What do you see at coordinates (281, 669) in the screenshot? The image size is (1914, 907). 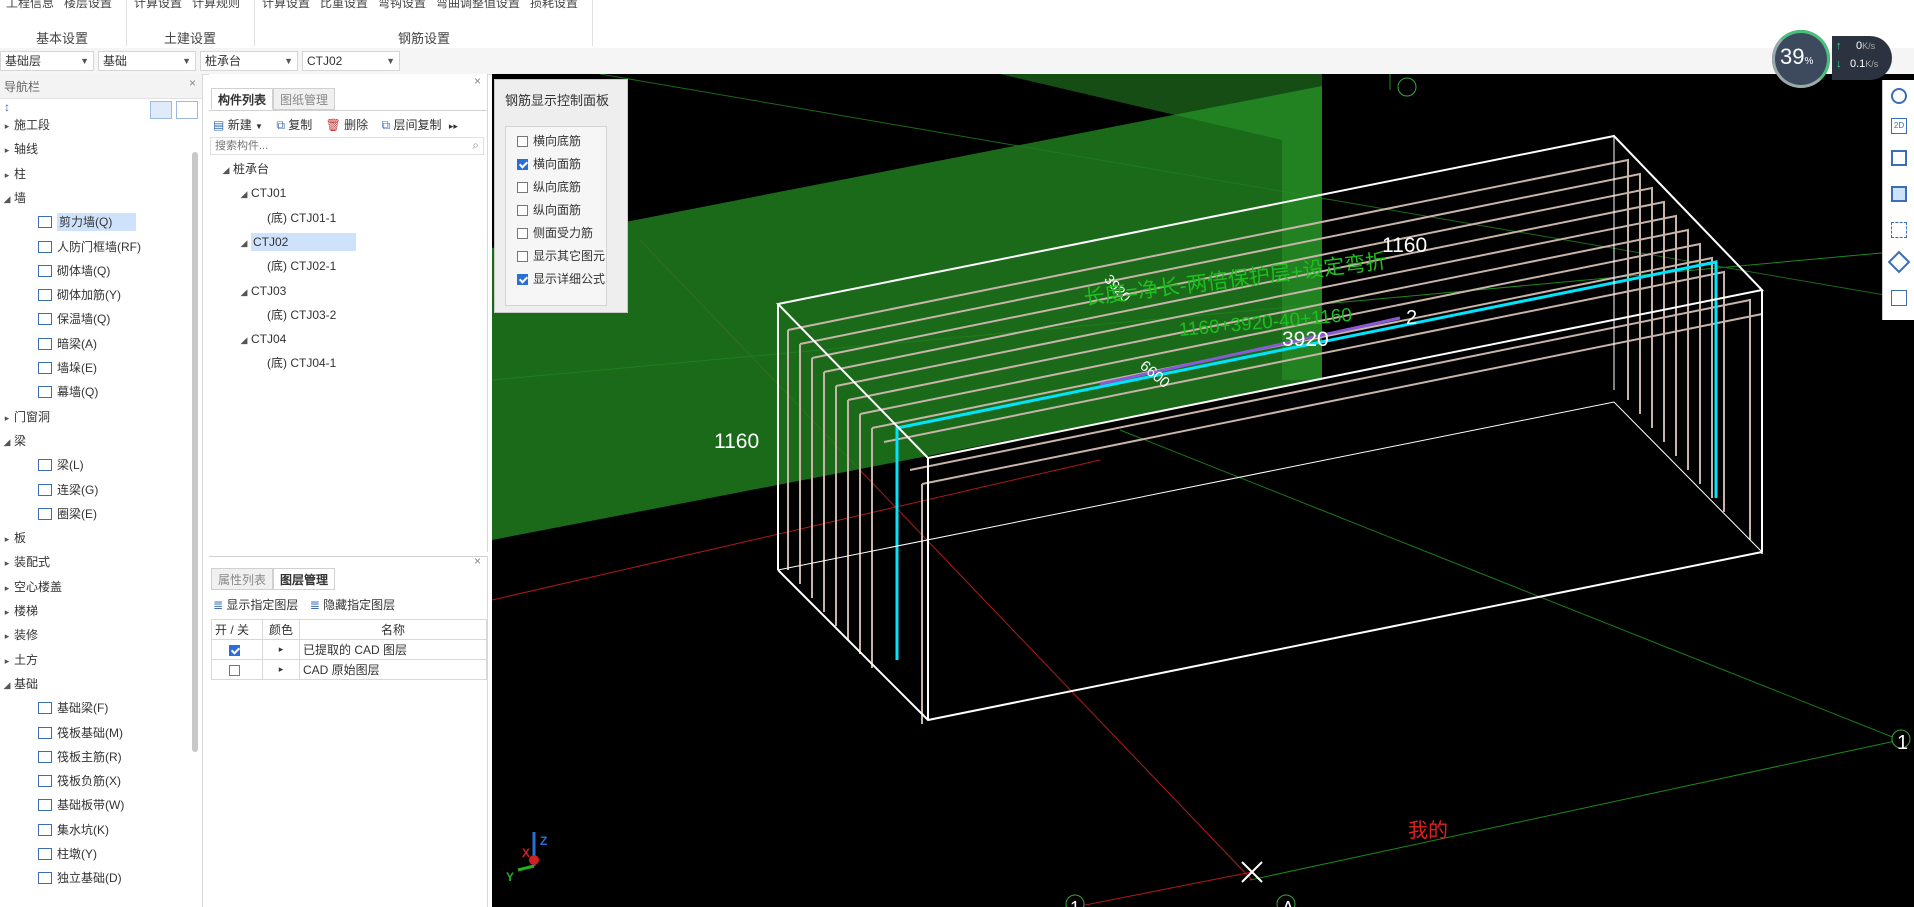 I see `expand-icon: ▸` at bounding box center [281, 669].